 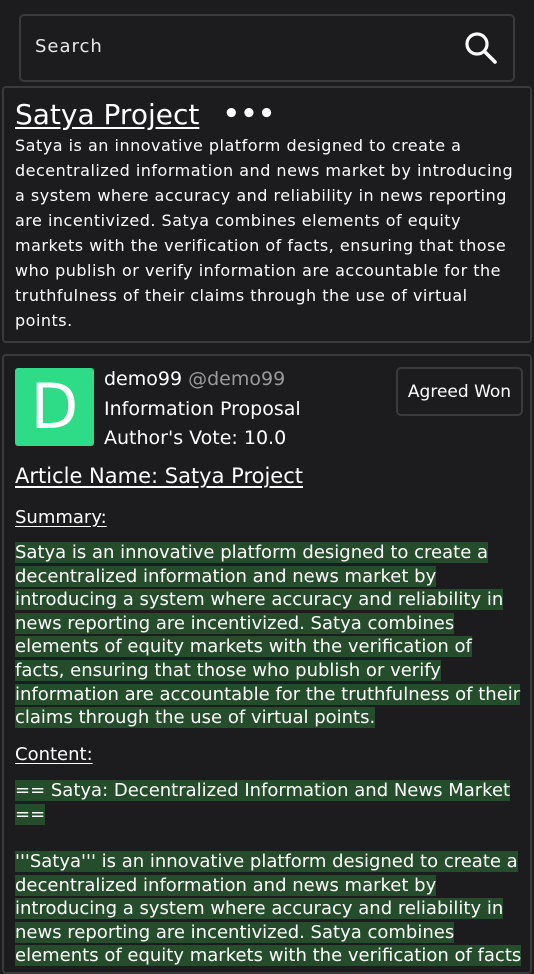 I want to click on article-name-link: Article Name: Satya Project, so click(x=159, y=476).